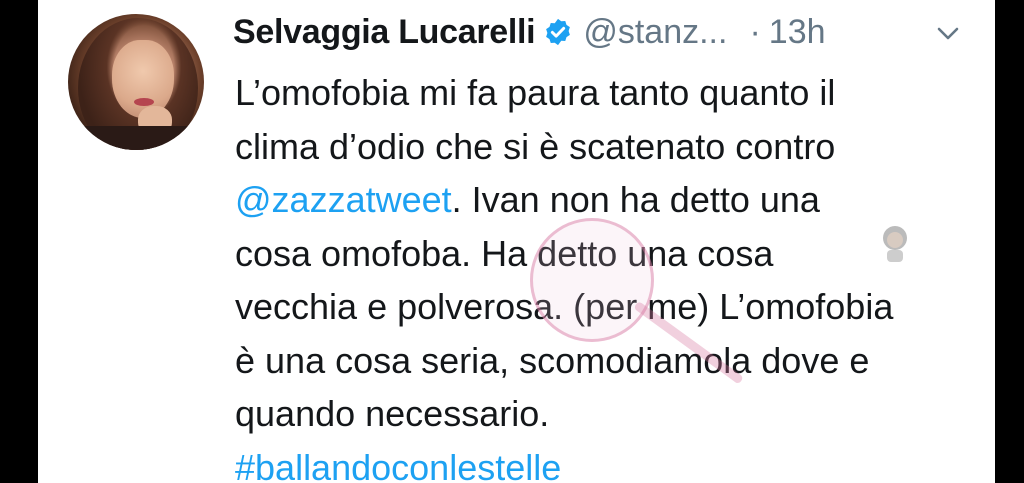  What do you see at coordinates (797, 32) in the screenshot?
I see `tweet-timestamp: 13h` at bounding box center [797, 32].